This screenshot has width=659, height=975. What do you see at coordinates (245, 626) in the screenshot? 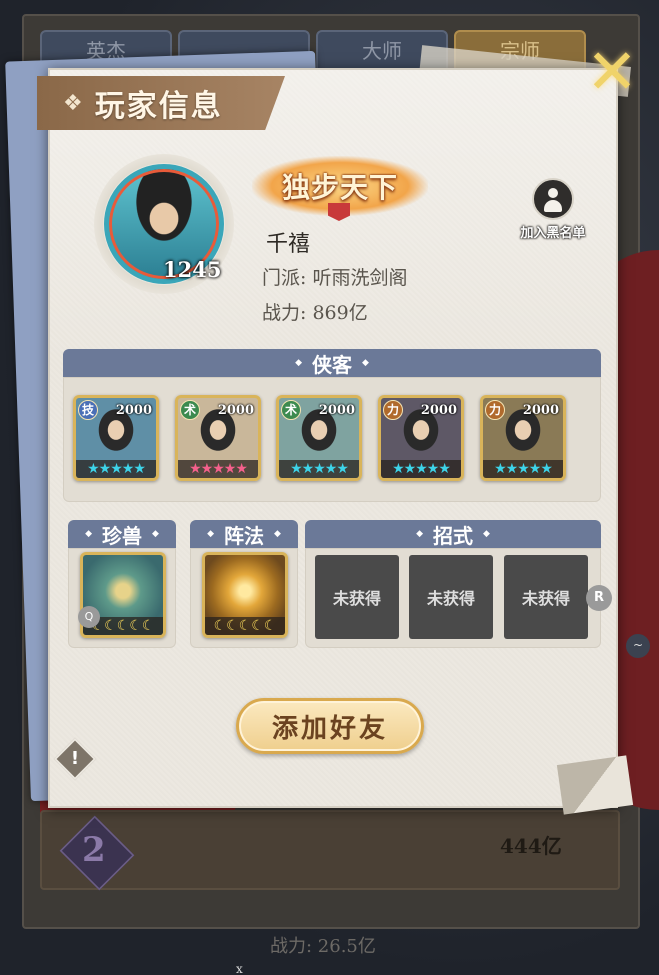
I see `formation-moons: ☾☾☾☾☾` at bounding box center [245, 626].